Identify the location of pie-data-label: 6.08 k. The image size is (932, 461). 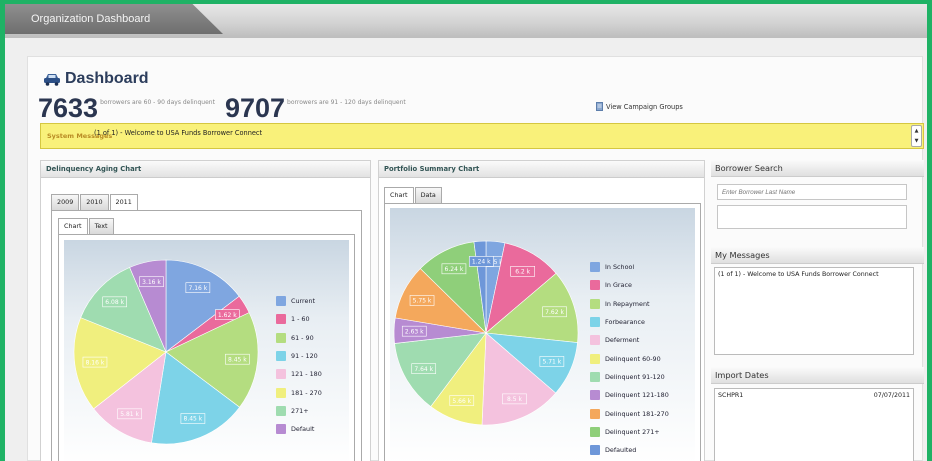
(114, 302).